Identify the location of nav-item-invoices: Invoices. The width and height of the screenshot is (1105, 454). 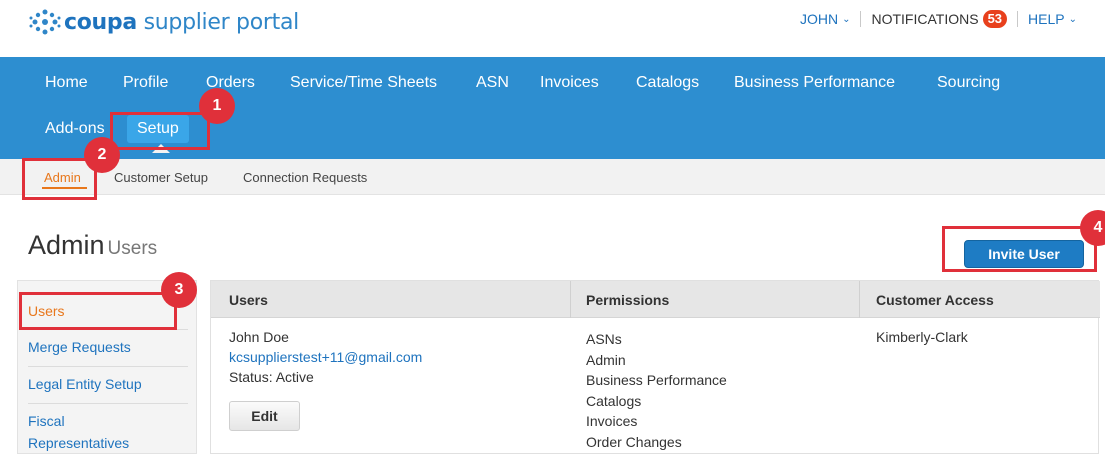
(569, 83).